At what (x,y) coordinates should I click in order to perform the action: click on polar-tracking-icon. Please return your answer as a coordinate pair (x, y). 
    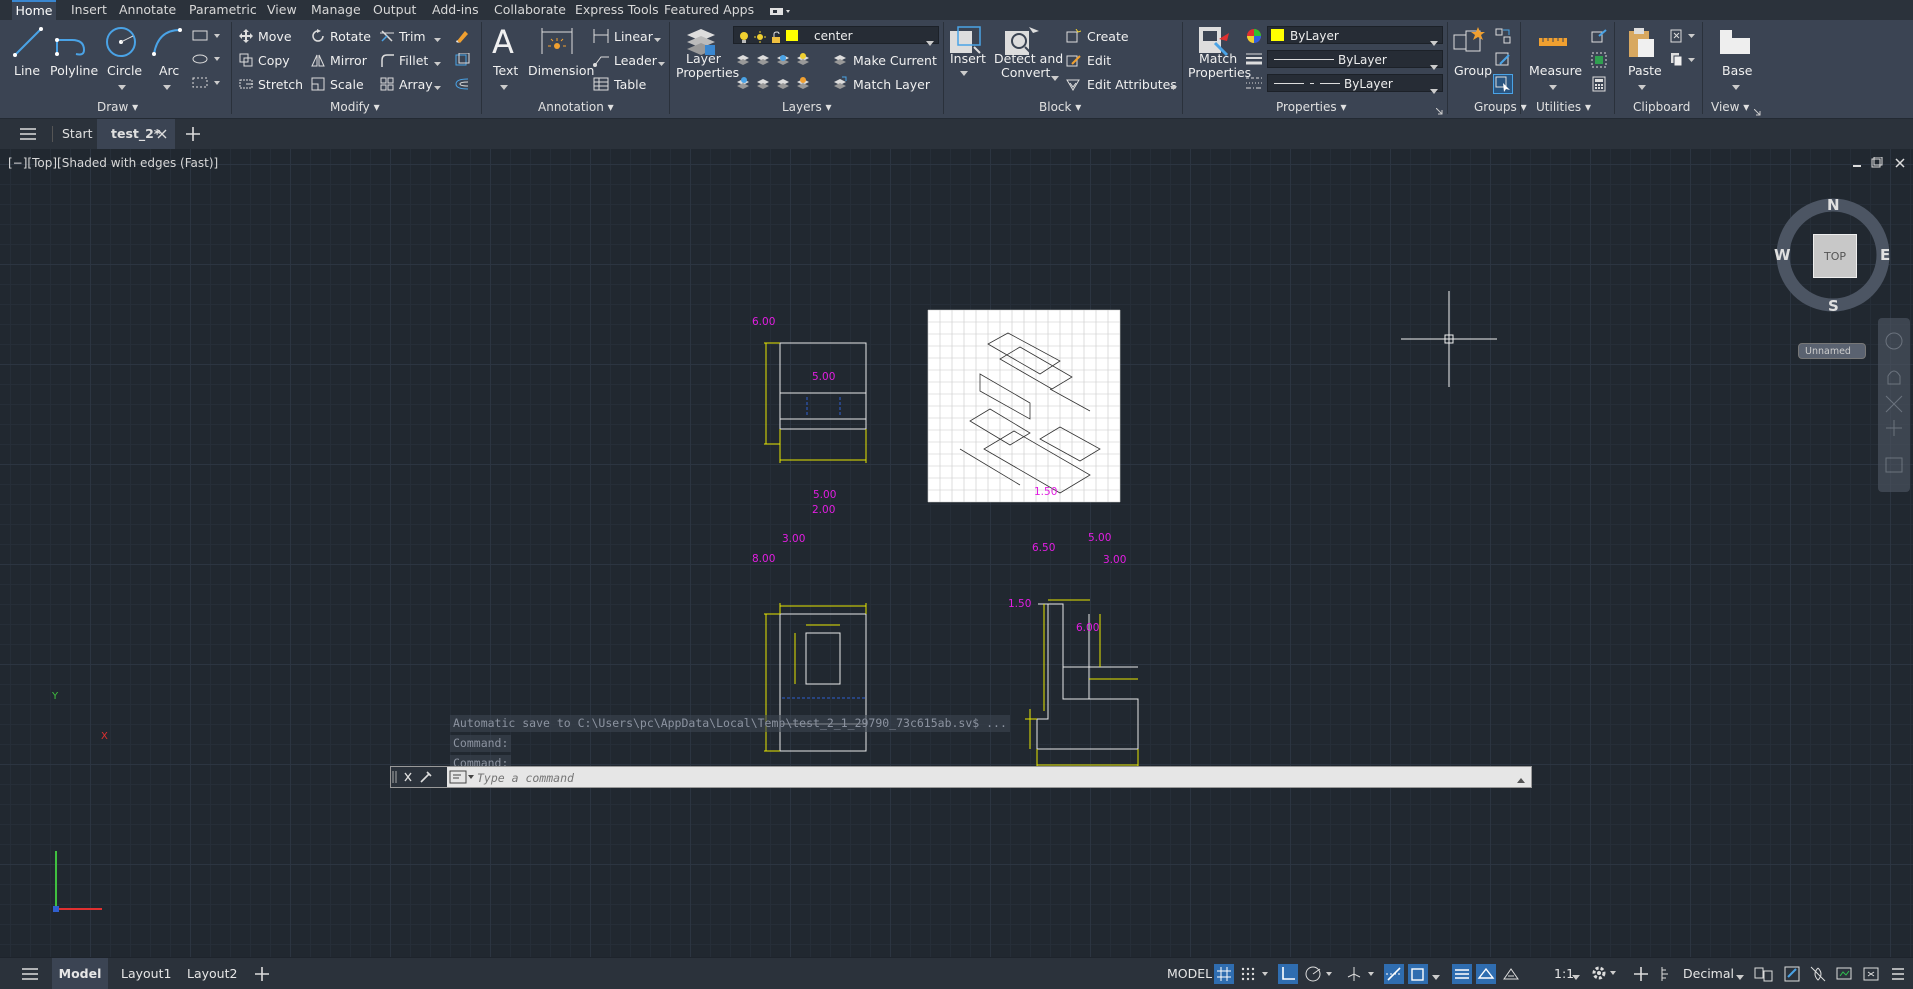
    Looking at the image, I should click on (1319, 975).